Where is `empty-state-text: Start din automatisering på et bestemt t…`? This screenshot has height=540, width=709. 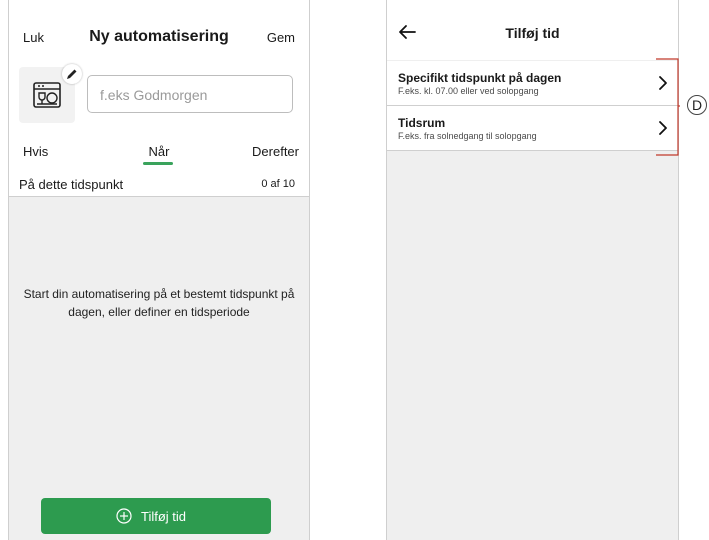 empty-state-text: Start din automatisering på et bestemt t… is located at coordinates (159, 303).